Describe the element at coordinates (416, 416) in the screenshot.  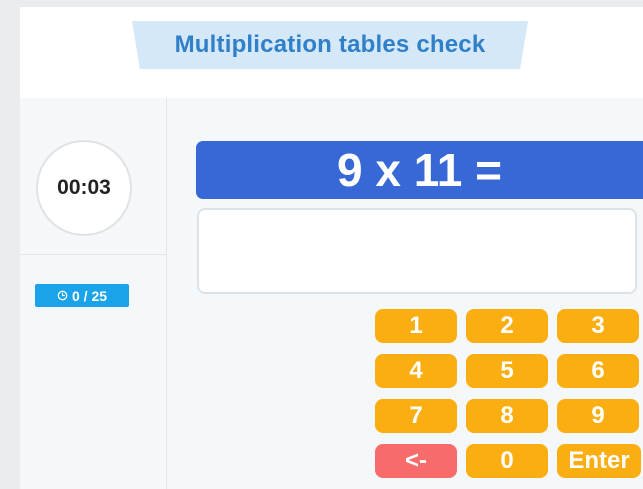
I see `key-7: 7` at that location.